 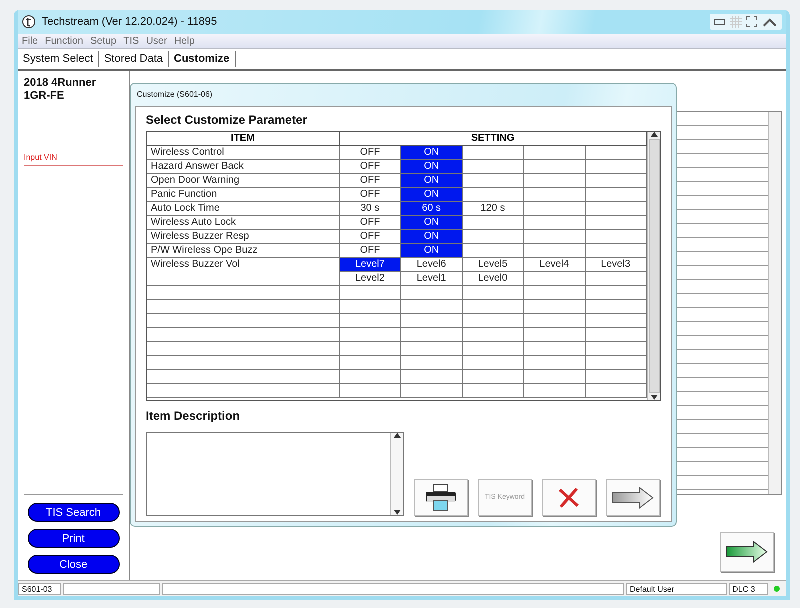 I want to click on section-heading: Select Customize Parameter, so click(x=227, y=120).